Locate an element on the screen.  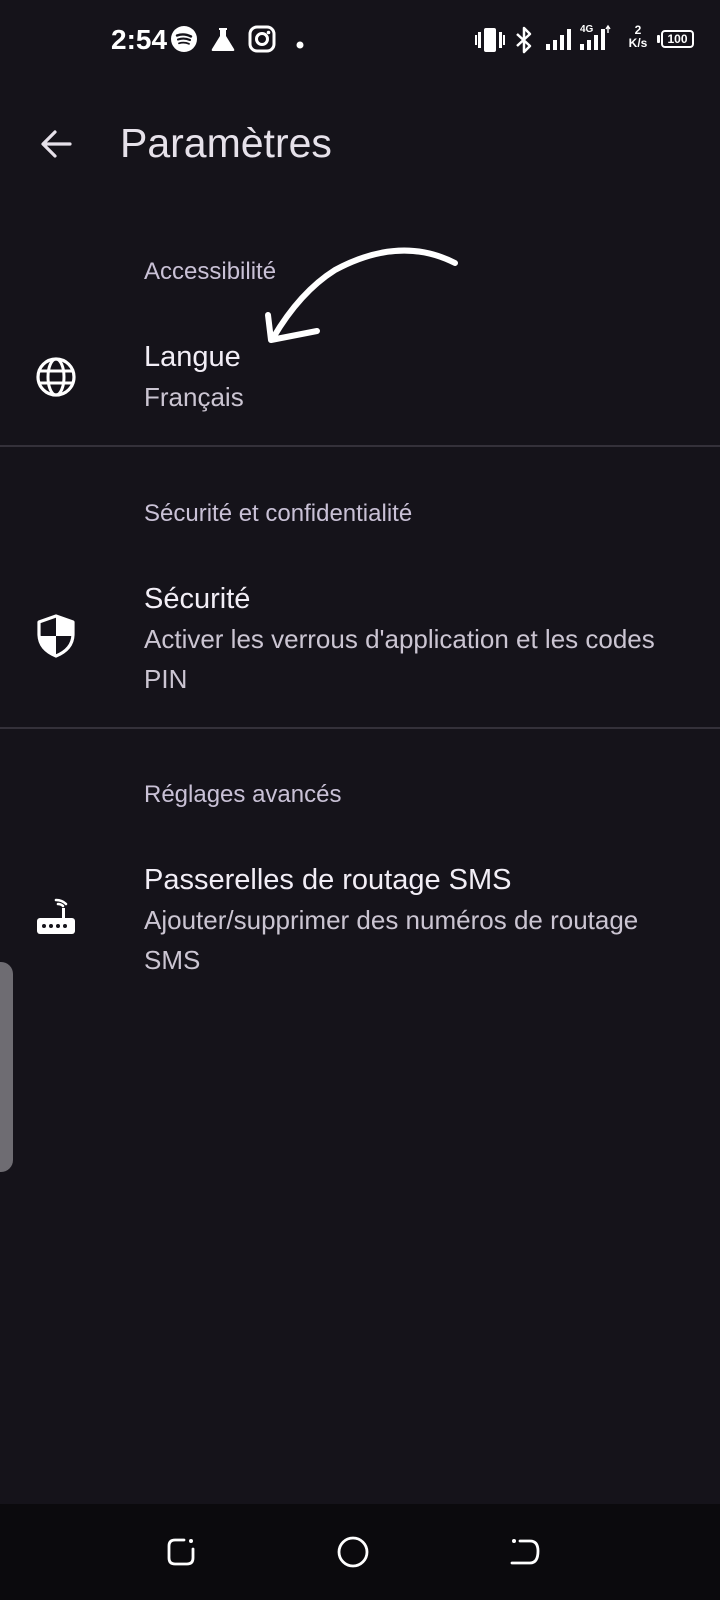
back-nav-button is located at coordinates (525, 1552).